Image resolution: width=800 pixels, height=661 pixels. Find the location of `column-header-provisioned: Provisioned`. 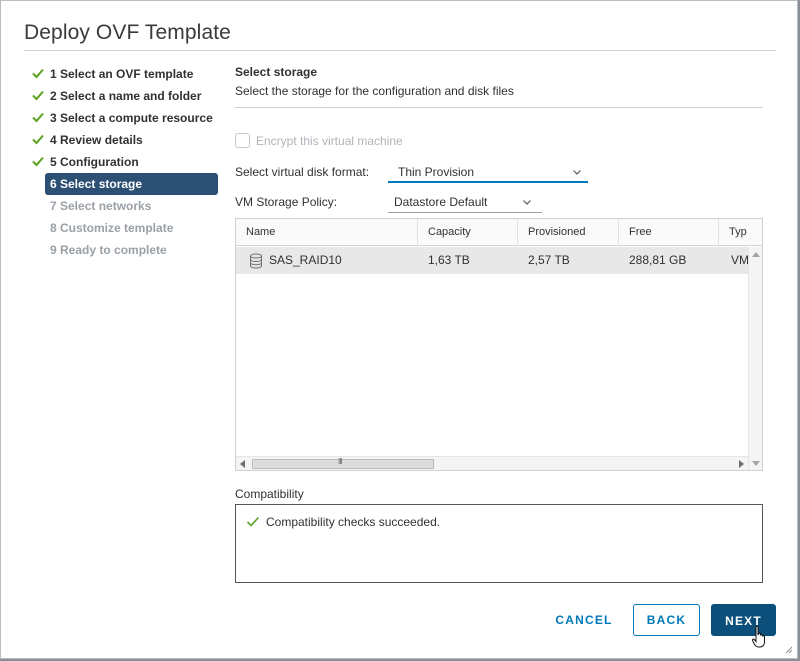

column-header-provisioned: Provisioned is located at coordinates (568, 232).